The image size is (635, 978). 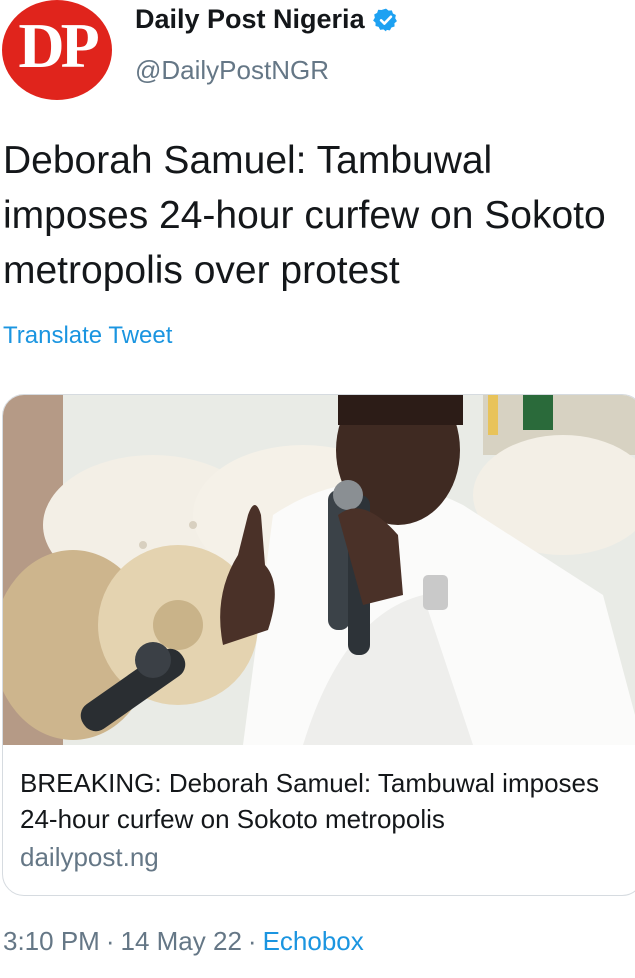 What do you see at coordinates (313, 941) in the screenshot?
I see `tweet-source-link: Echobox` at bounding box center [313, 941].